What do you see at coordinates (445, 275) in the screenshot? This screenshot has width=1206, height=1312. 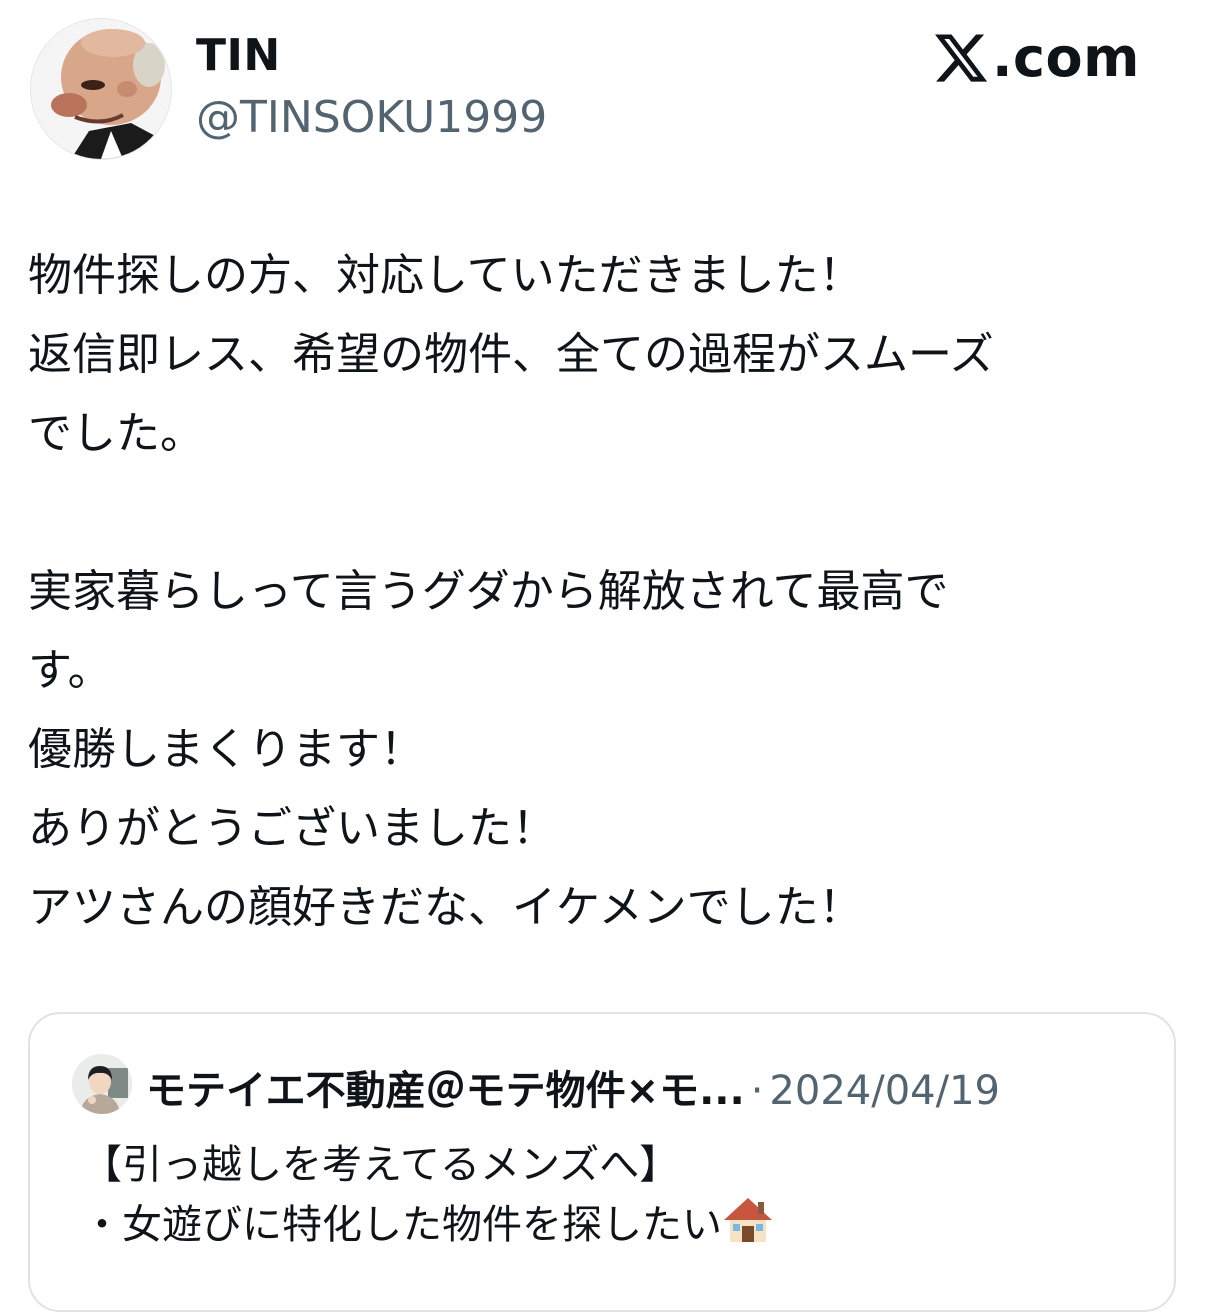 I see `tweet-line: 物件探しの方、対応していただきました！` at bounding box center [445, 275].